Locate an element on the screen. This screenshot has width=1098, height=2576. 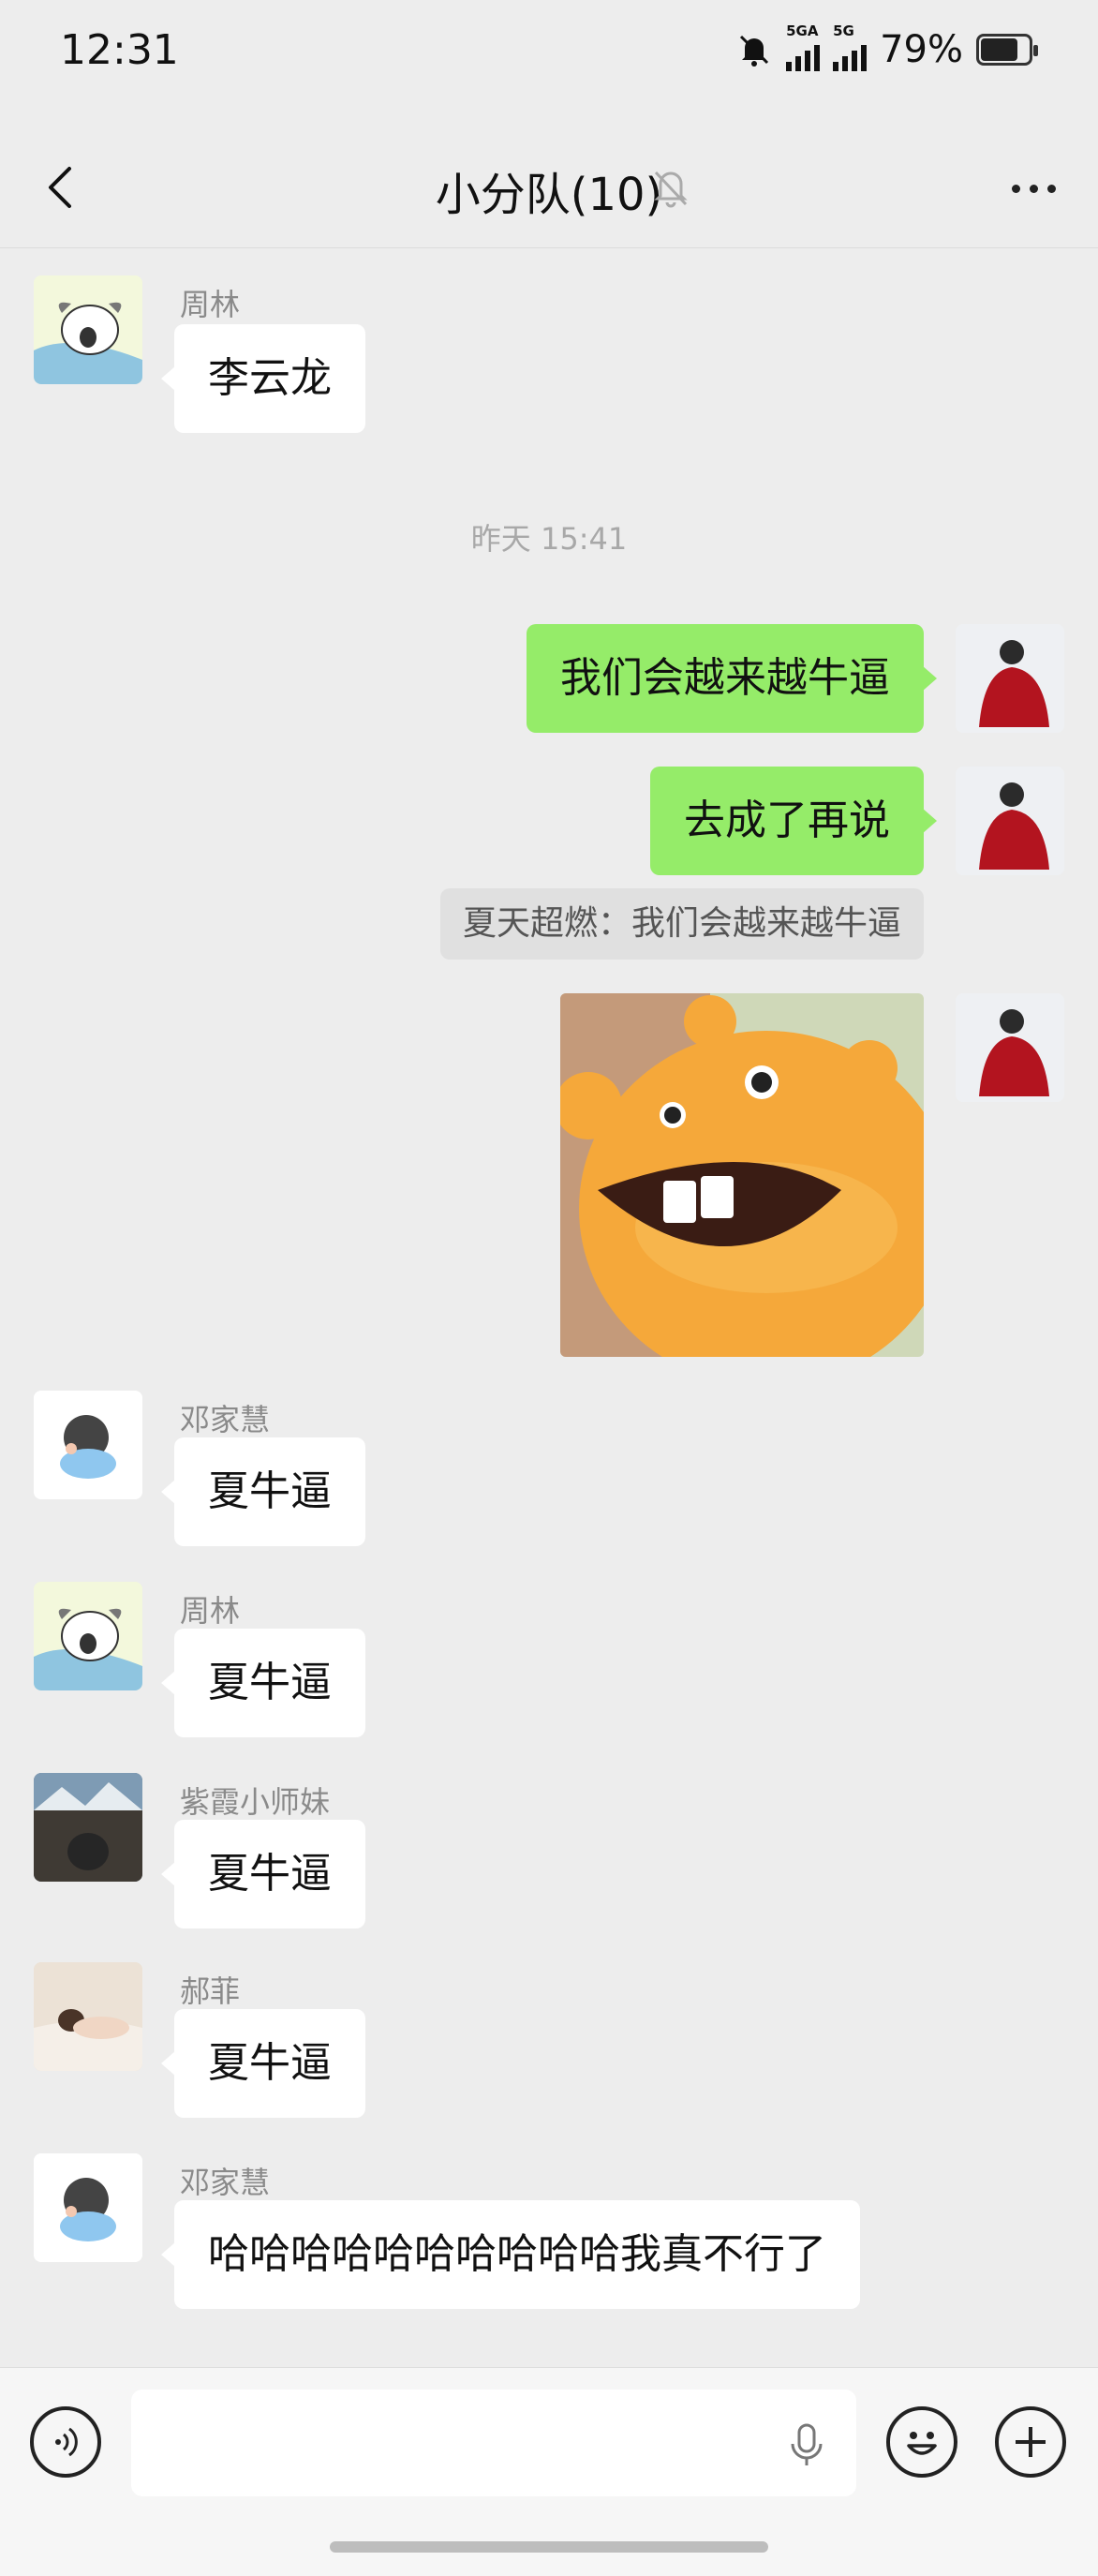
message-bubble-self: 去成了再说 is located at coordinates (793, 821).